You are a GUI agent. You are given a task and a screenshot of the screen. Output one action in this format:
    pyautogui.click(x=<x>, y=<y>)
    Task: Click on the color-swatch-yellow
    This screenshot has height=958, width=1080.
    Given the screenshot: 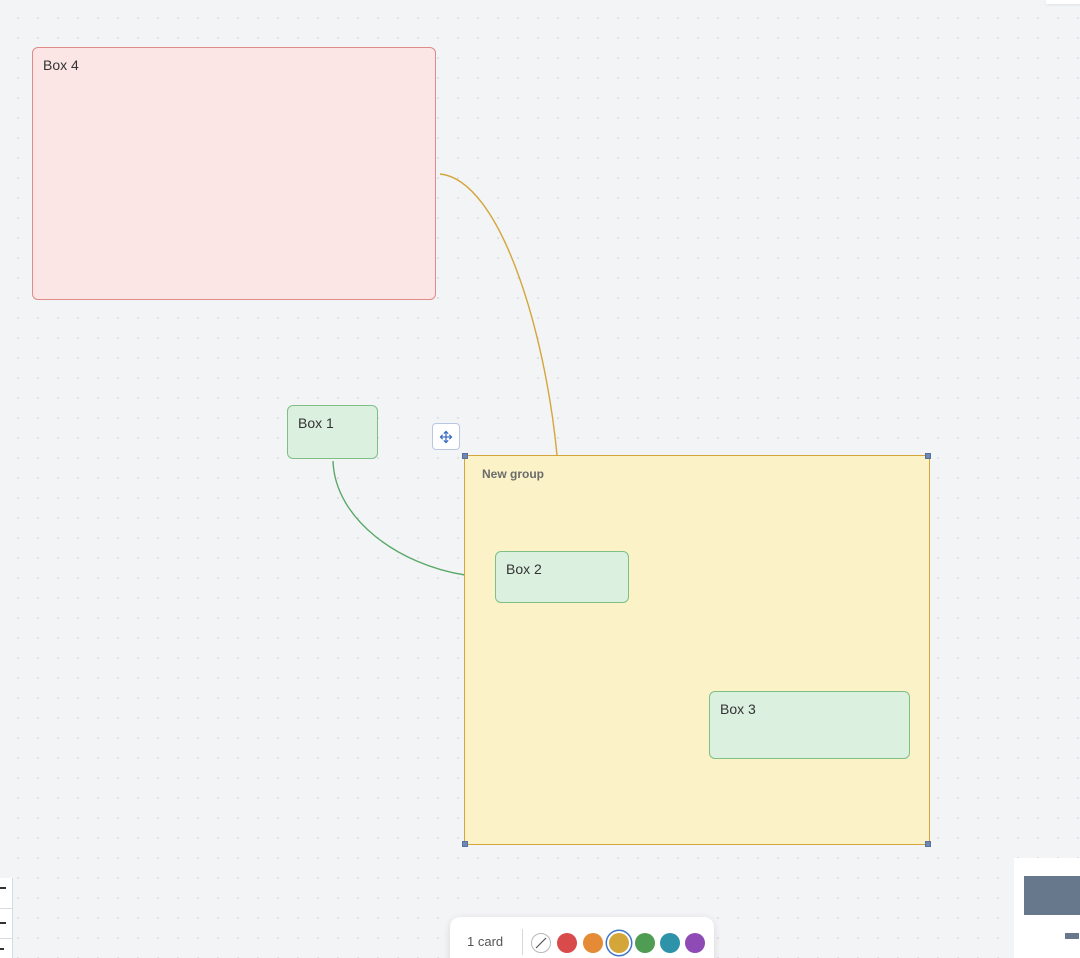 What is the action you would take?
    pyautogui.click(x=619, y=943)
    